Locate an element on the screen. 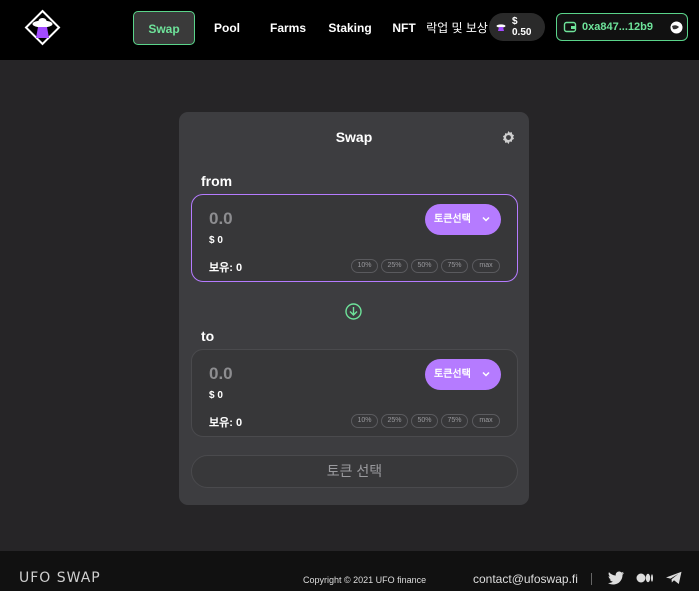  nav-staking: Staking is located at coordinates (350, 28).